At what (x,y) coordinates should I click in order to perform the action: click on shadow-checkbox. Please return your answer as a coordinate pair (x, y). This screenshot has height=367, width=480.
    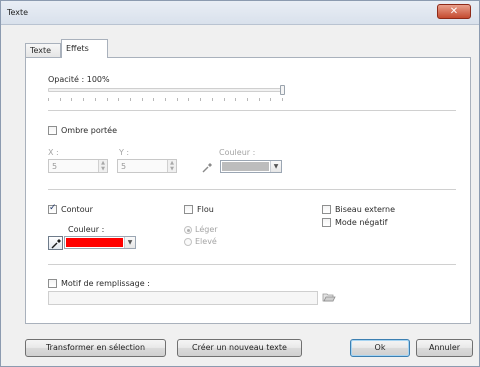
    Looking at the image, I should click on (52, 130).